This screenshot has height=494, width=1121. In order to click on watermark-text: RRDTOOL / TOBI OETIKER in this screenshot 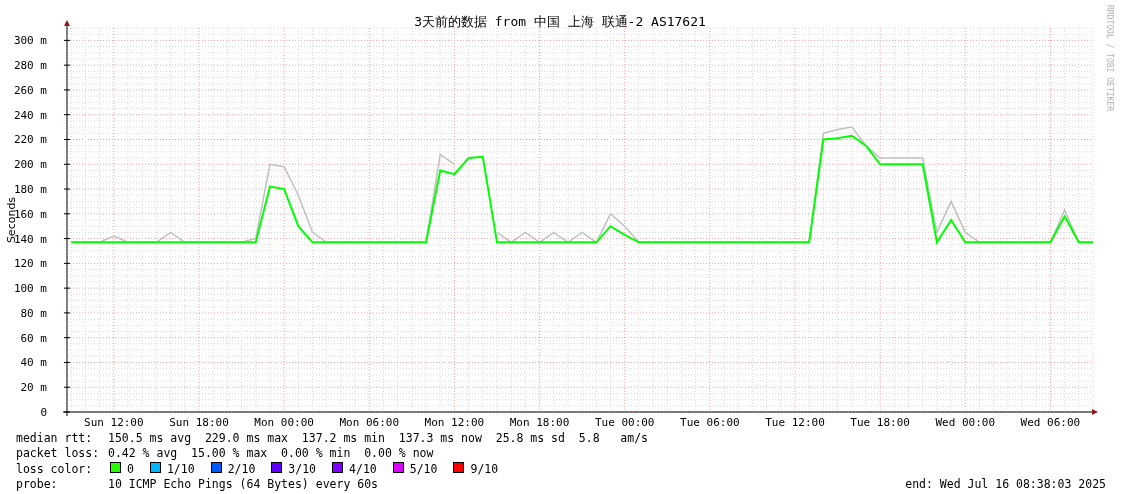, I will do `click(1109, 58)`.